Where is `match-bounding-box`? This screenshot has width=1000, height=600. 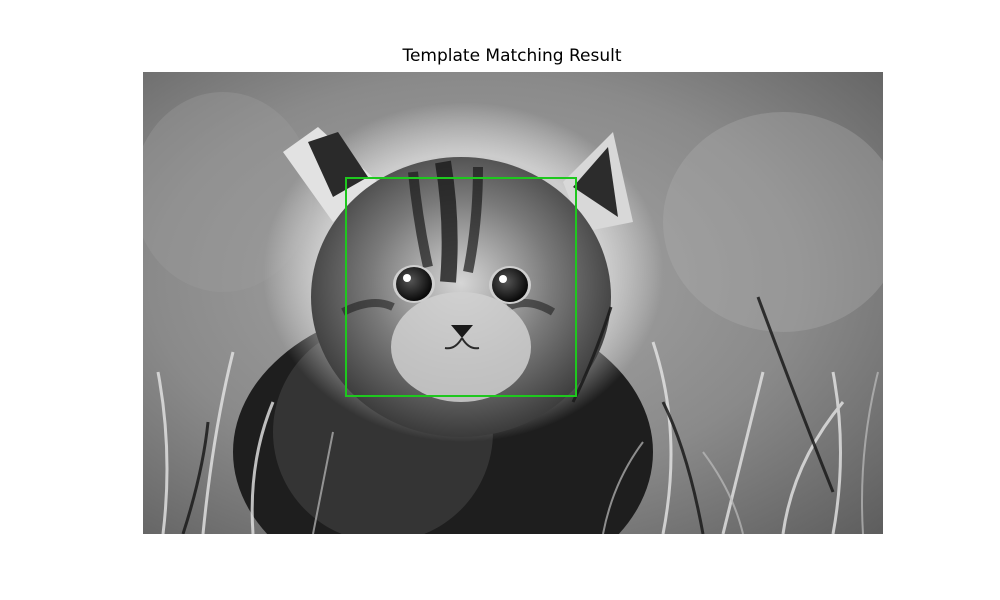
match-bounding-box is located at coordinates (461, 287).